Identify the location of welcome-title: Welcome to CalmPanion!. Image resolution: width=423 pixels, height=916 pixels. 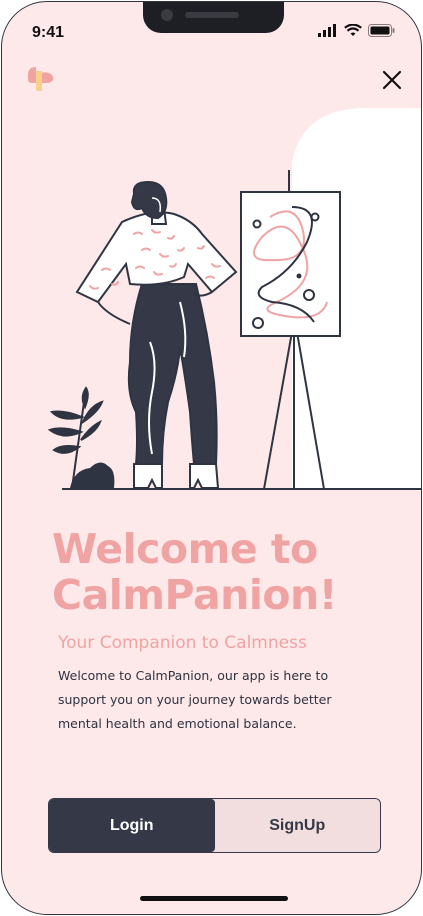
(194, 572).